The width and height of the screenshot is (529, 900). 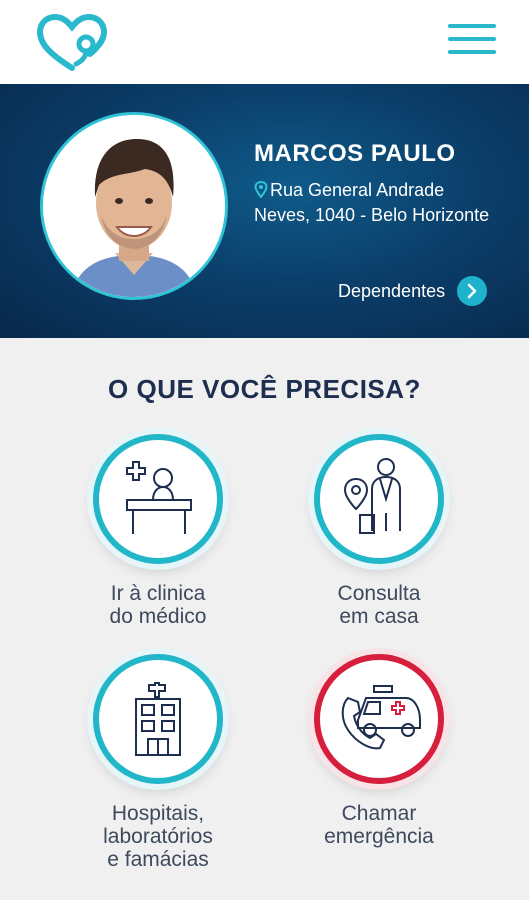 What do you see at coordinates (158, 836) in the screenshot?
I see `service-label: Hospitais, laboratórios e famácias` at bounding box center [158, 836].